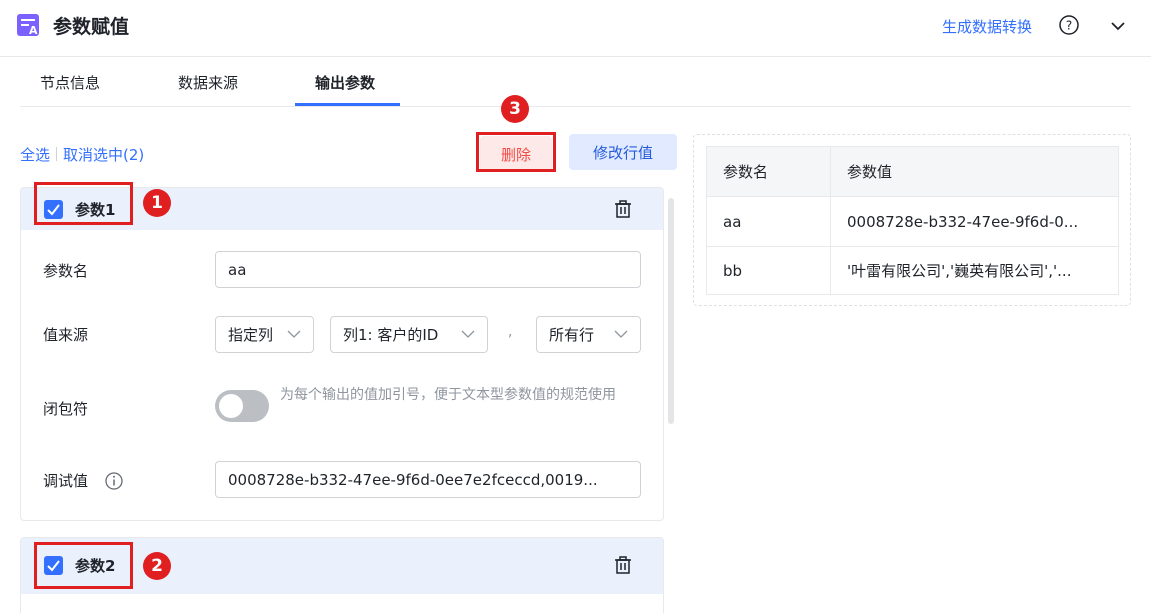 The width and height of the screenshot is (1151, 613). I want to click on select-all-link: 全选, so click(35, 155).